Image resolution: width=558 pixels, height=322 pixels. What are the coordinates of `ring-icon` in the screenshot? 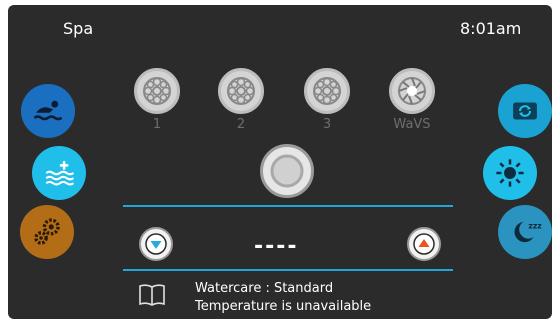 It's located at (287, 171).